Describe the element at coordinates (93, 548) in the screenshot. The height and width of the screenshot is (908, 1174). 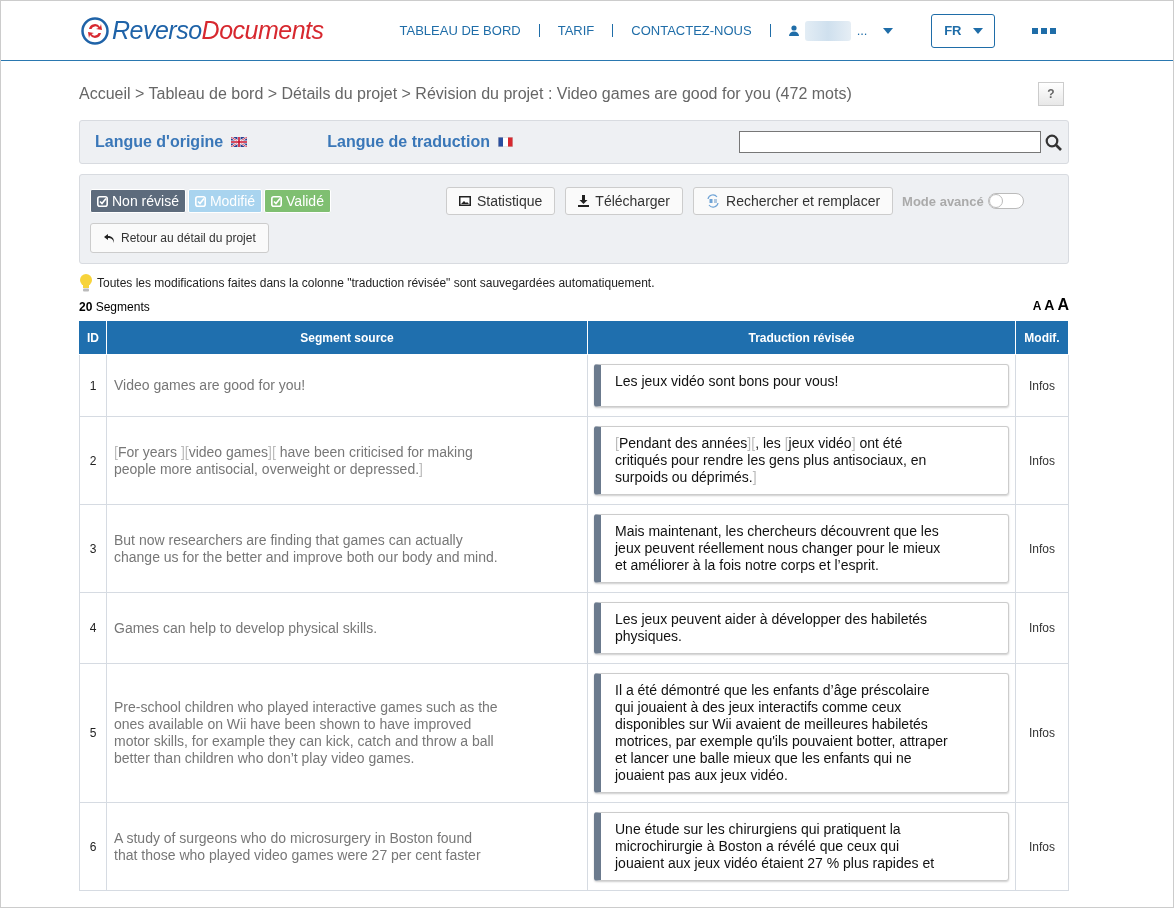
I see `segment-id: 3` at that location.